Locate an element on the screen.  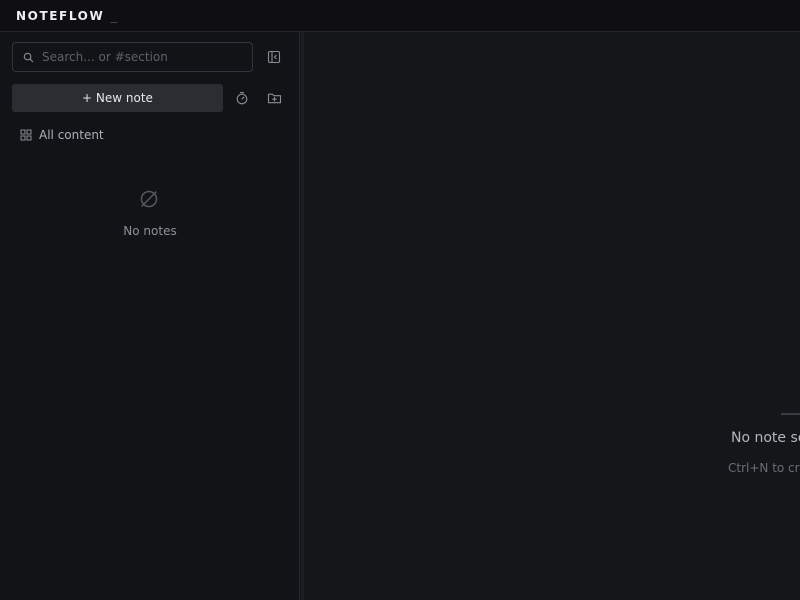
sidebar-collapse-button is located at coordinates (274, 57).